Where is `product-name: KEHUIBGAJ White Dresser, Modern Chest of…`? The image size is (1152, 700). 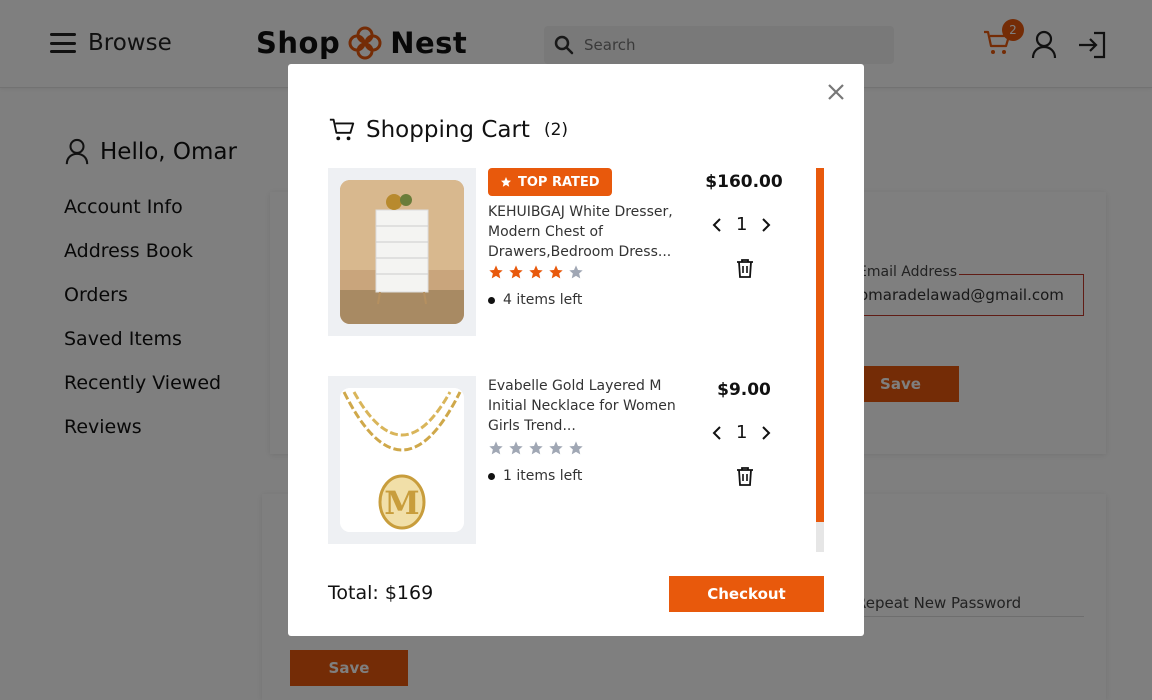 product-name: KEHUIBGAJ White Dresser, Modern Chest of… is located at coordinates (588, 232).